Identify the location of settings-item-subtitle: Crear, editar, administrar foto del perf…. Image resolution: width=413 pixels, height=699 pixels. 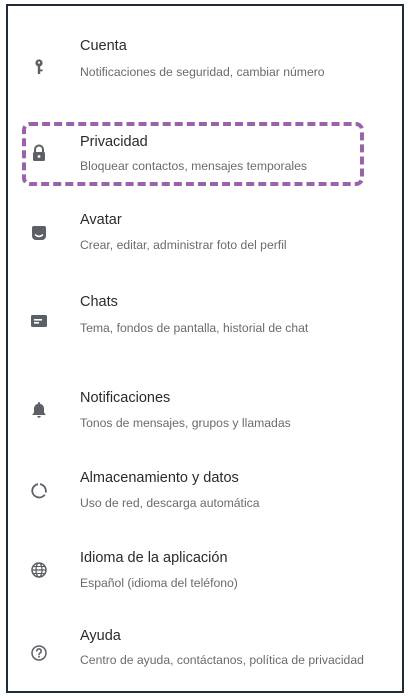
(183, 245).